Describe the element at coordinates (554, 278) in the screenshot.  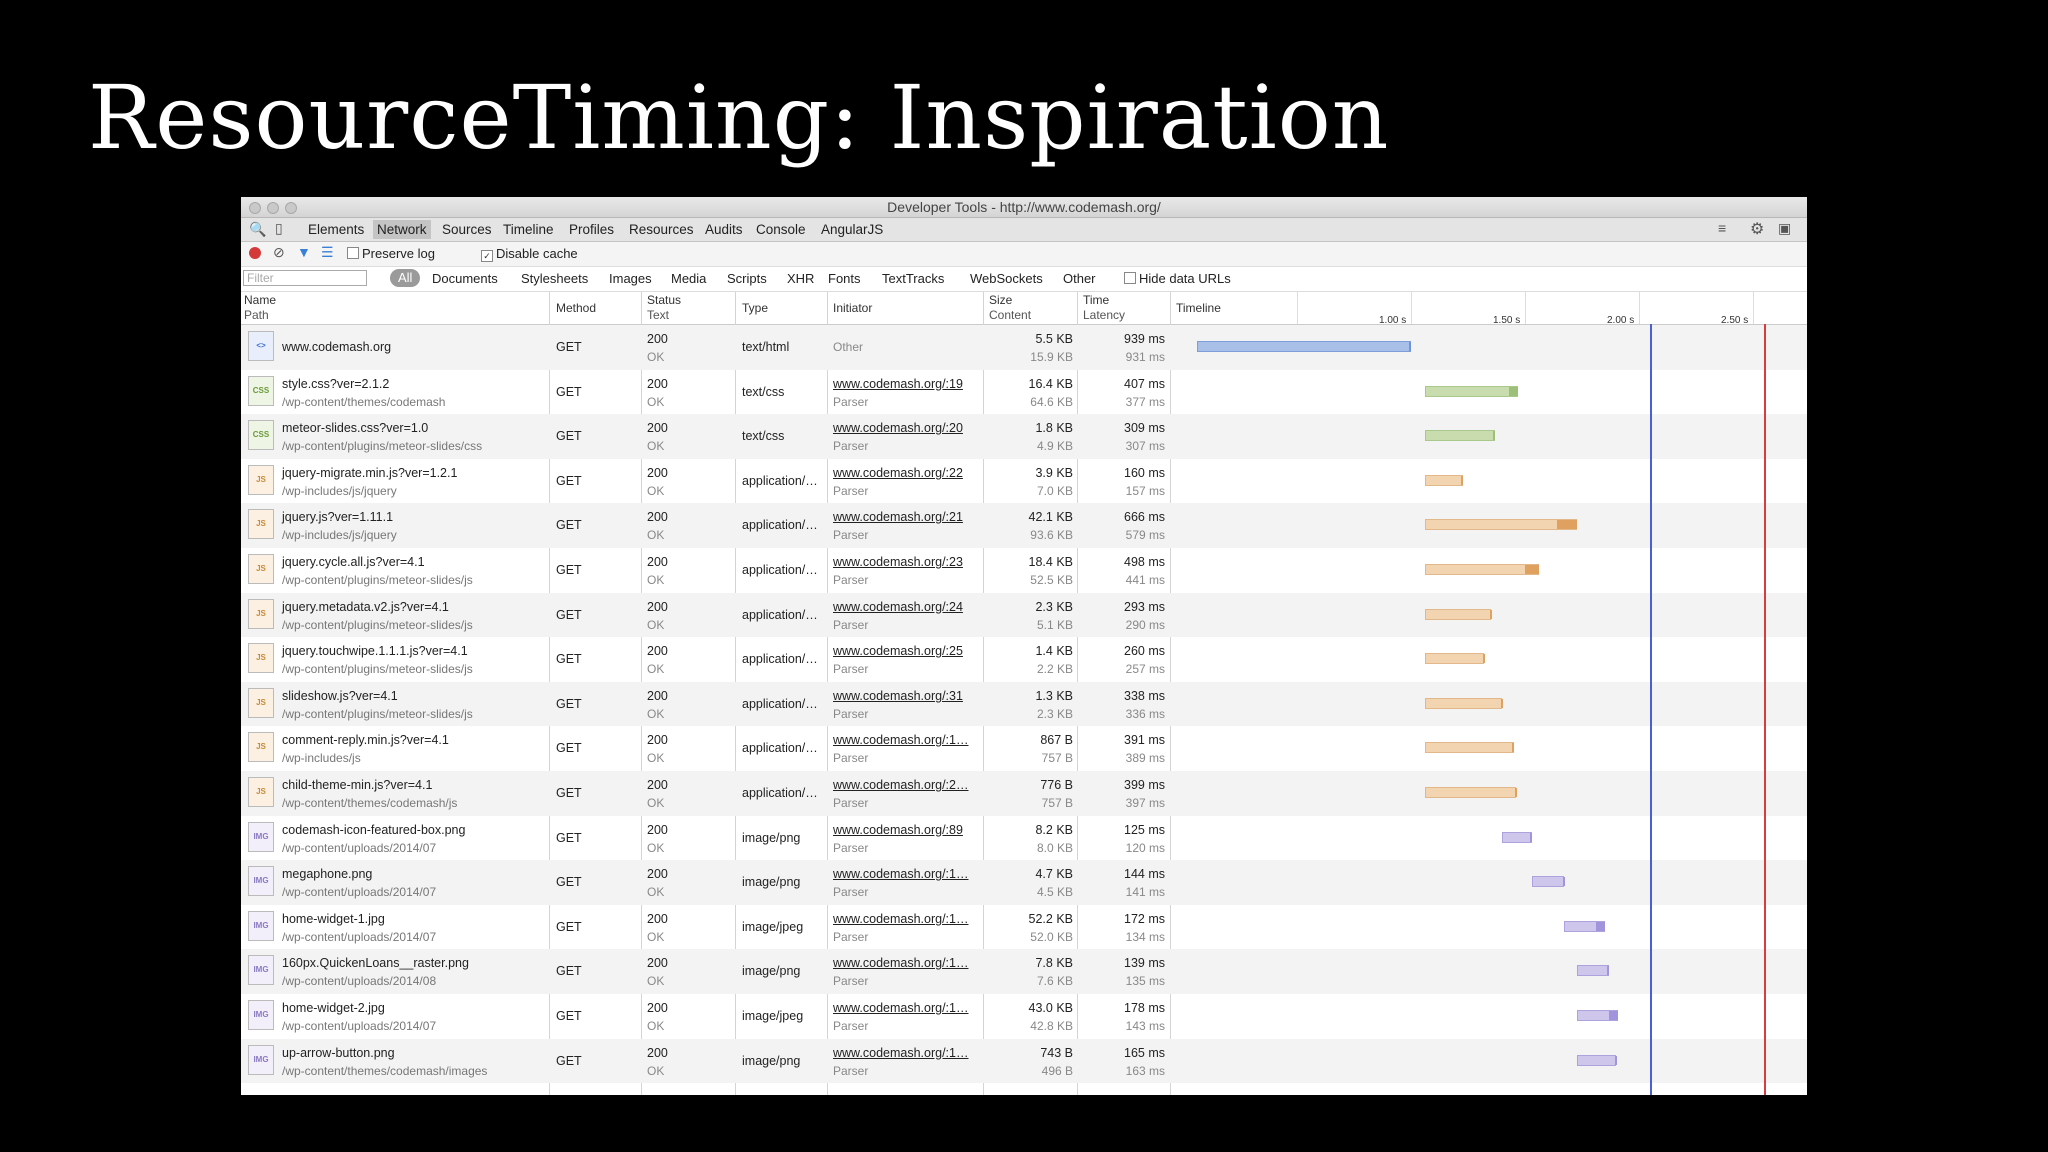
I see `filter-type-stylesheets: Stylesheets` at that location.